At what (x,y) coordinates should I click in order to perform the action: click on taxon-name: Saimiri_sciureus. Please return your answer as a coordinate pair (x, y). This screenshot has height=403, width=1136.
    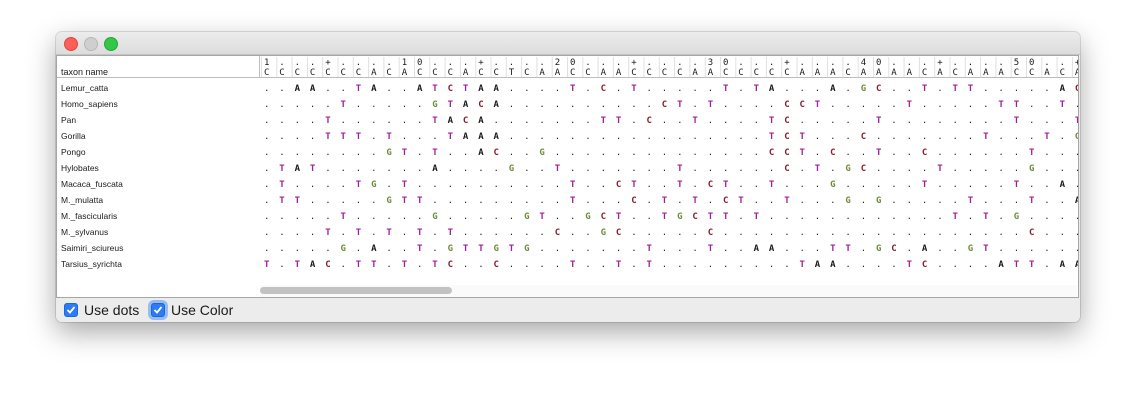
    Looking at the image, I should click on (92, 248).